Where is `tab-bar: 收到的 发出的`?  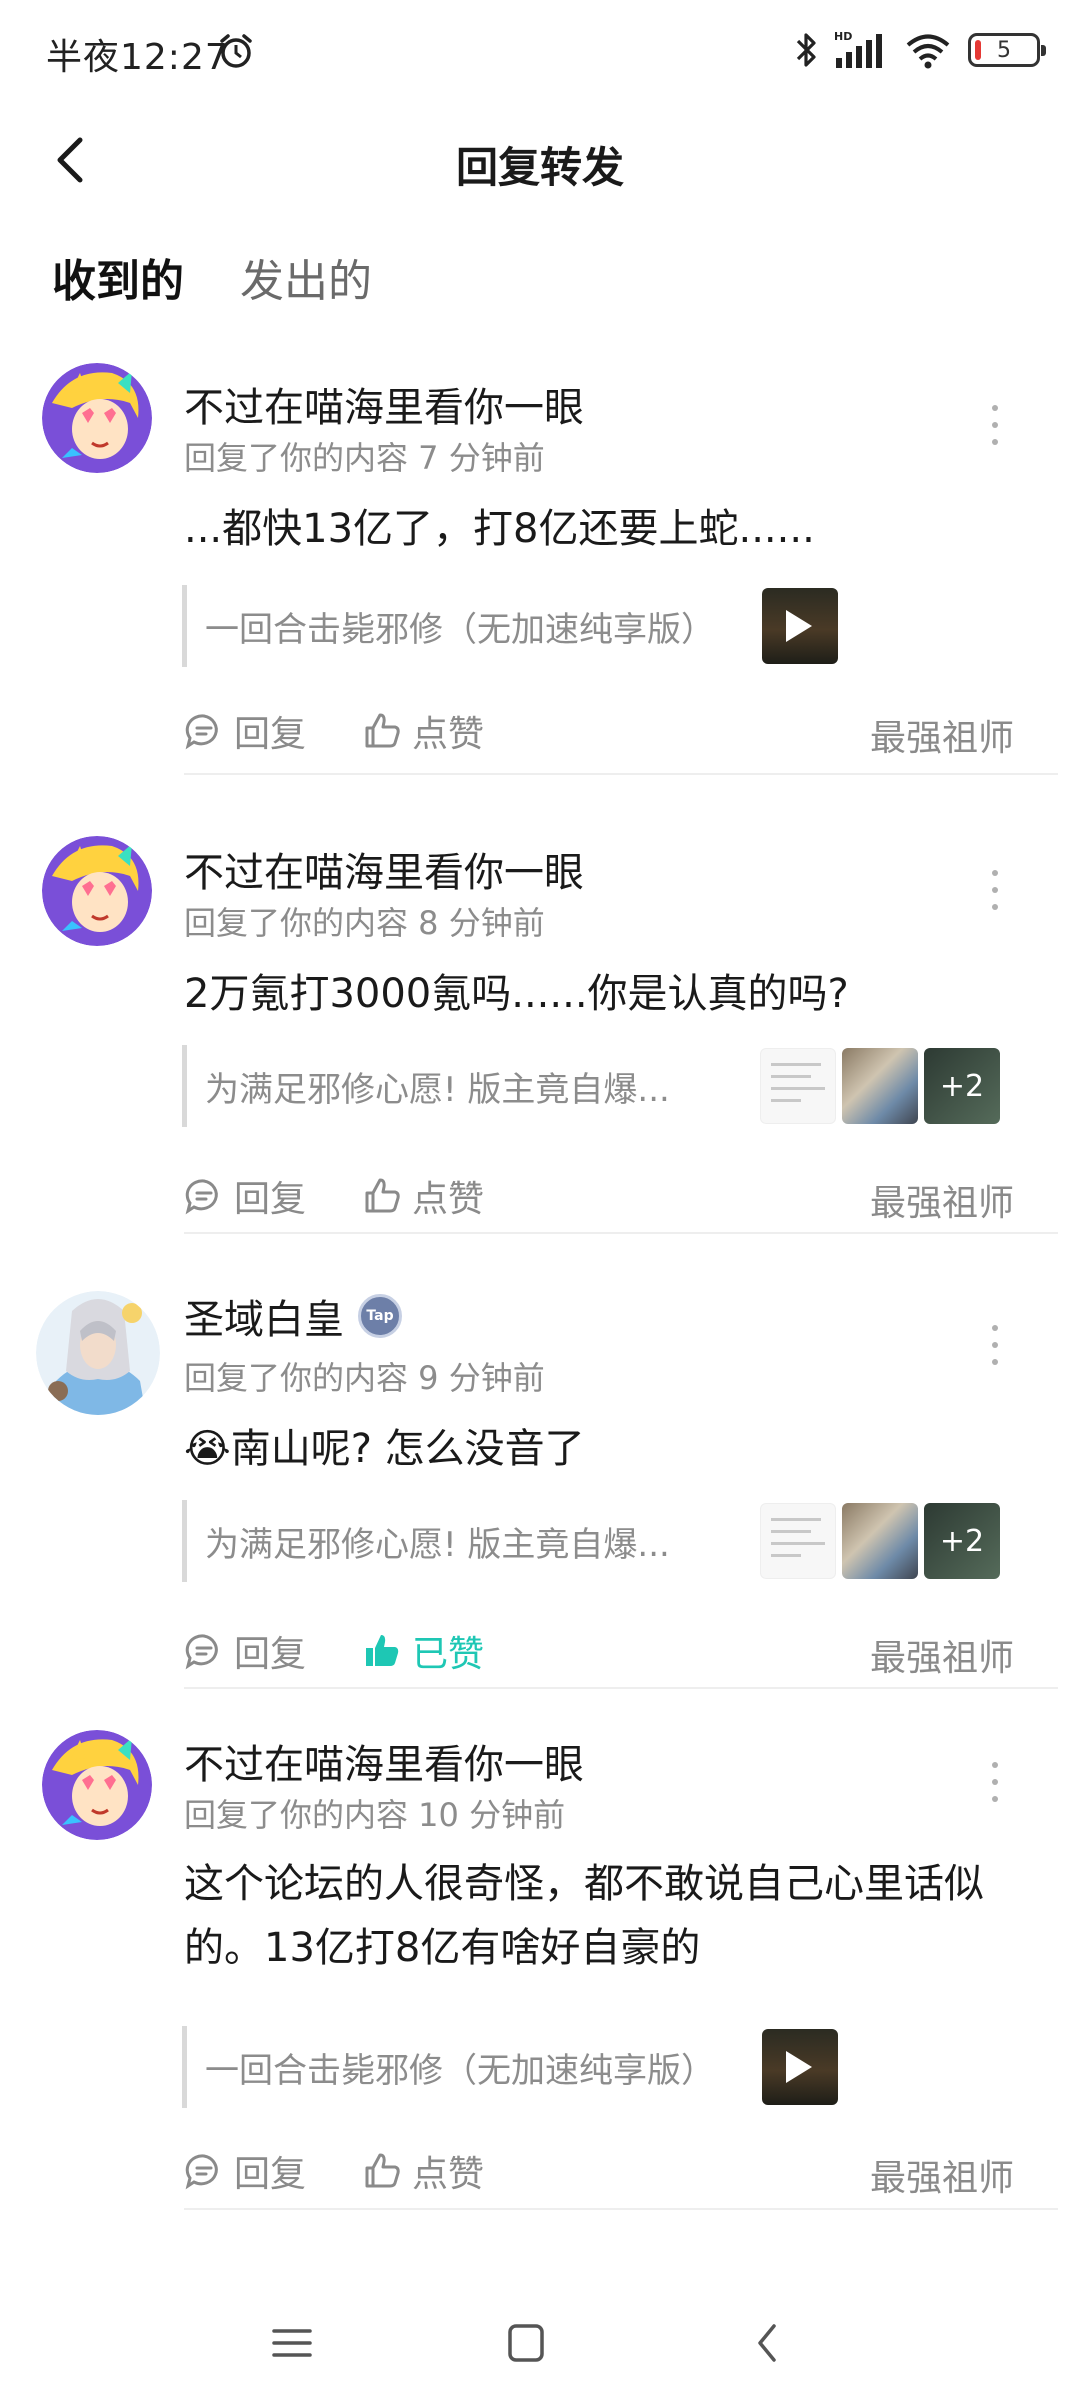 tab-bar: 收到的 发出的 is located at coordinates (212, 277).